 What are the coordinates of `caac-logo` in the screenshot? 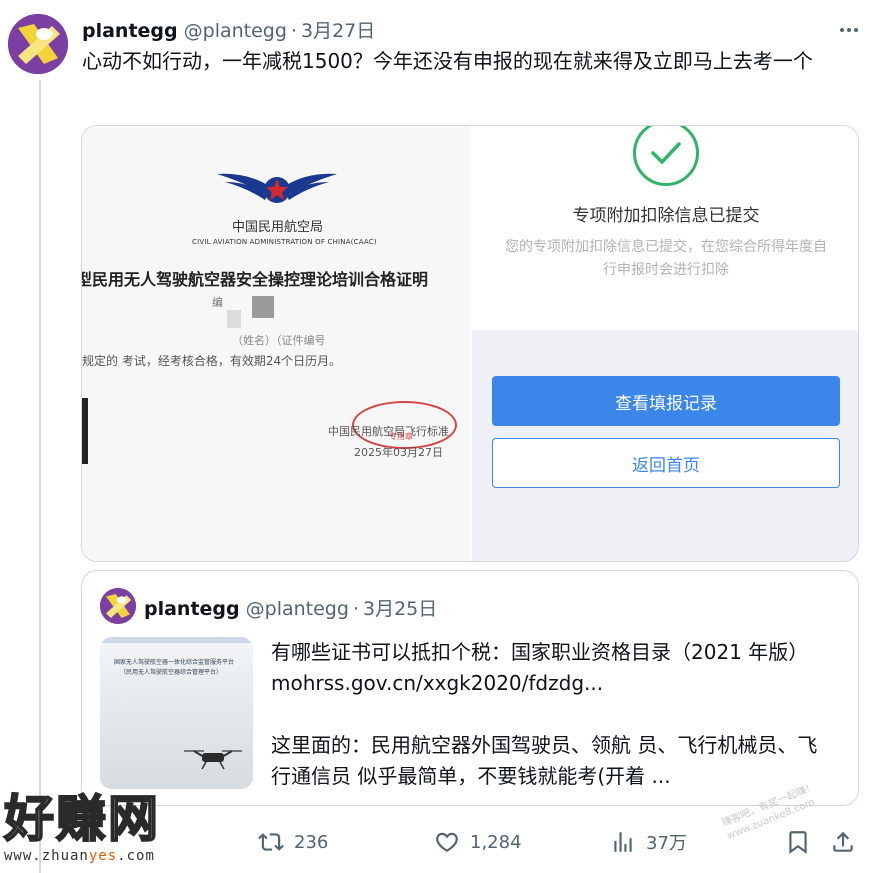 It's located at (277, 188).